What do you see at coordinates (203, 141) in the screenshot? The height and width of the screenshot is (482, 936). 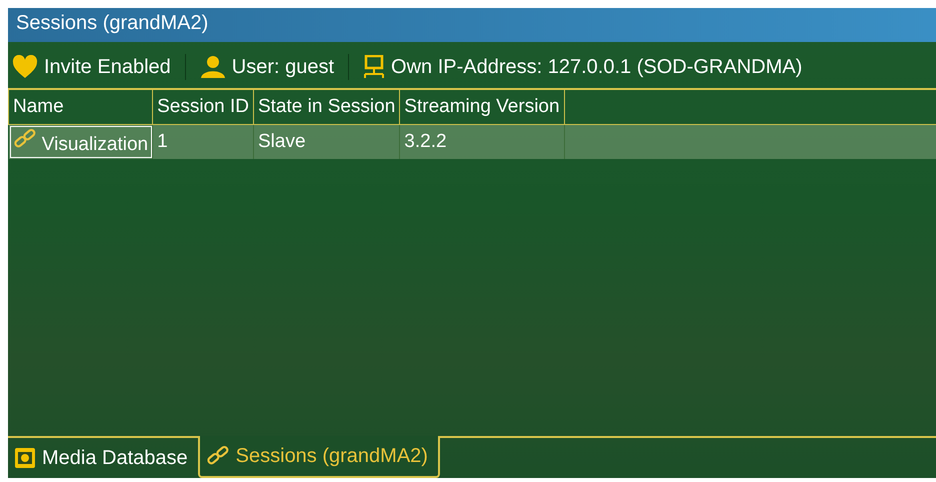 I see `table-cell: 1` at bounding box center [203, 141].